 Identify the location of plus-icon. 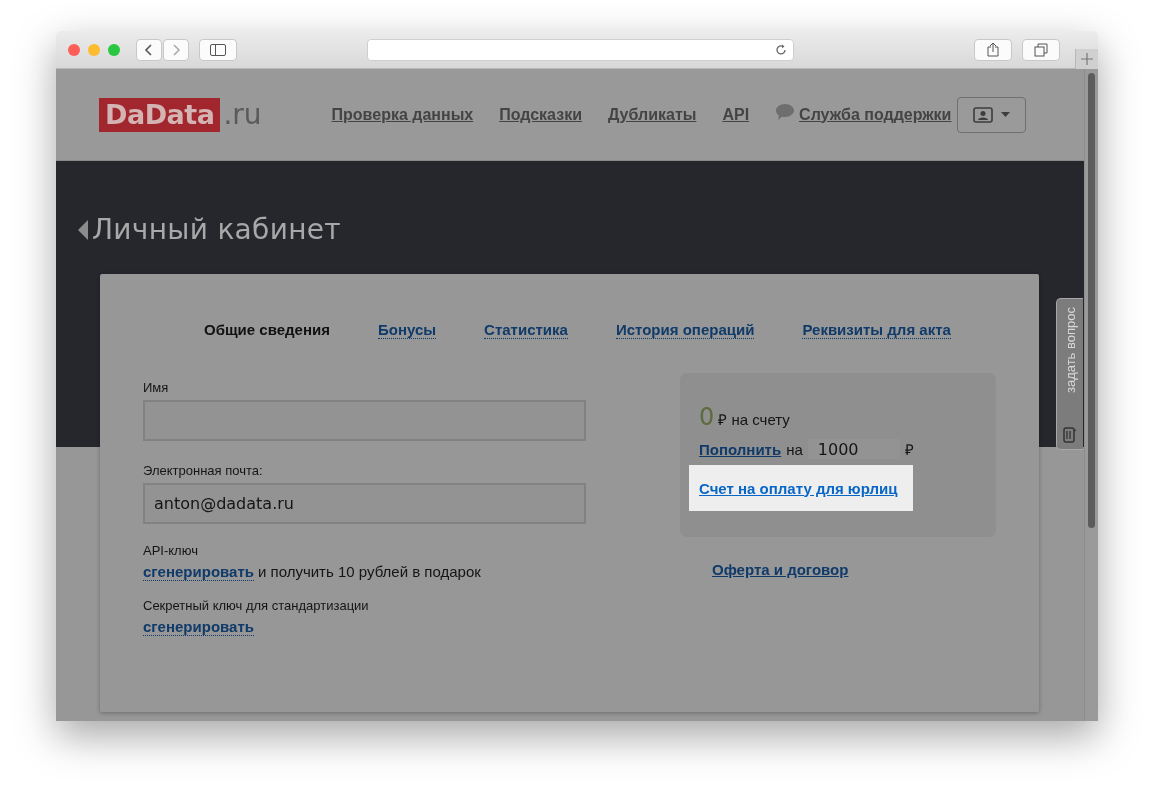
(1087, 59).